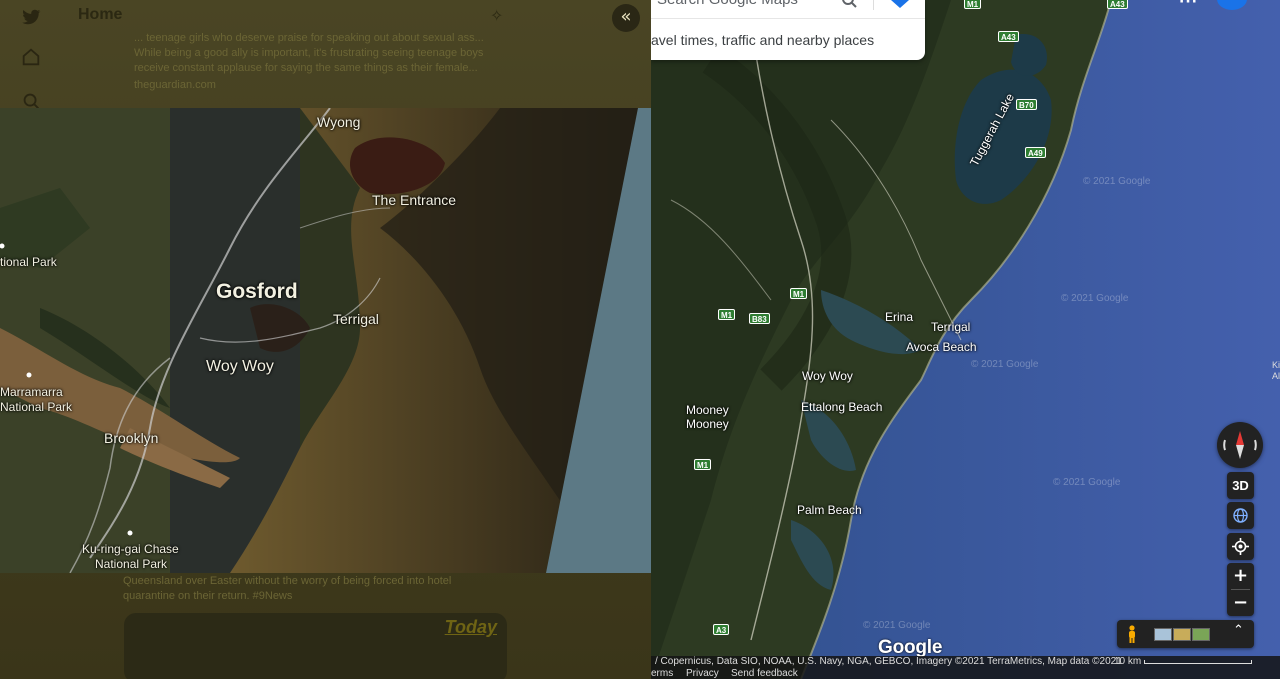 The width and height of the screenshot is (1280, 679). Describe the element at coordinates (762, 40) in the screenshot. I see `search-hint-text: avel times, traffic and nearby places` at that location.